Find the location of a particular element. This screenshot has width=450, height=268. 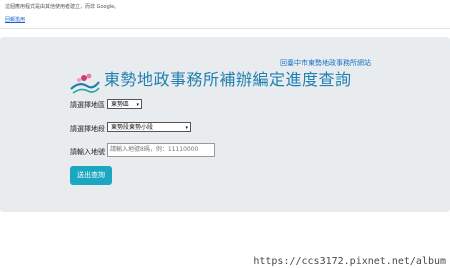

landno-label: 請輸入地號 is located at coordinates (87, 152).